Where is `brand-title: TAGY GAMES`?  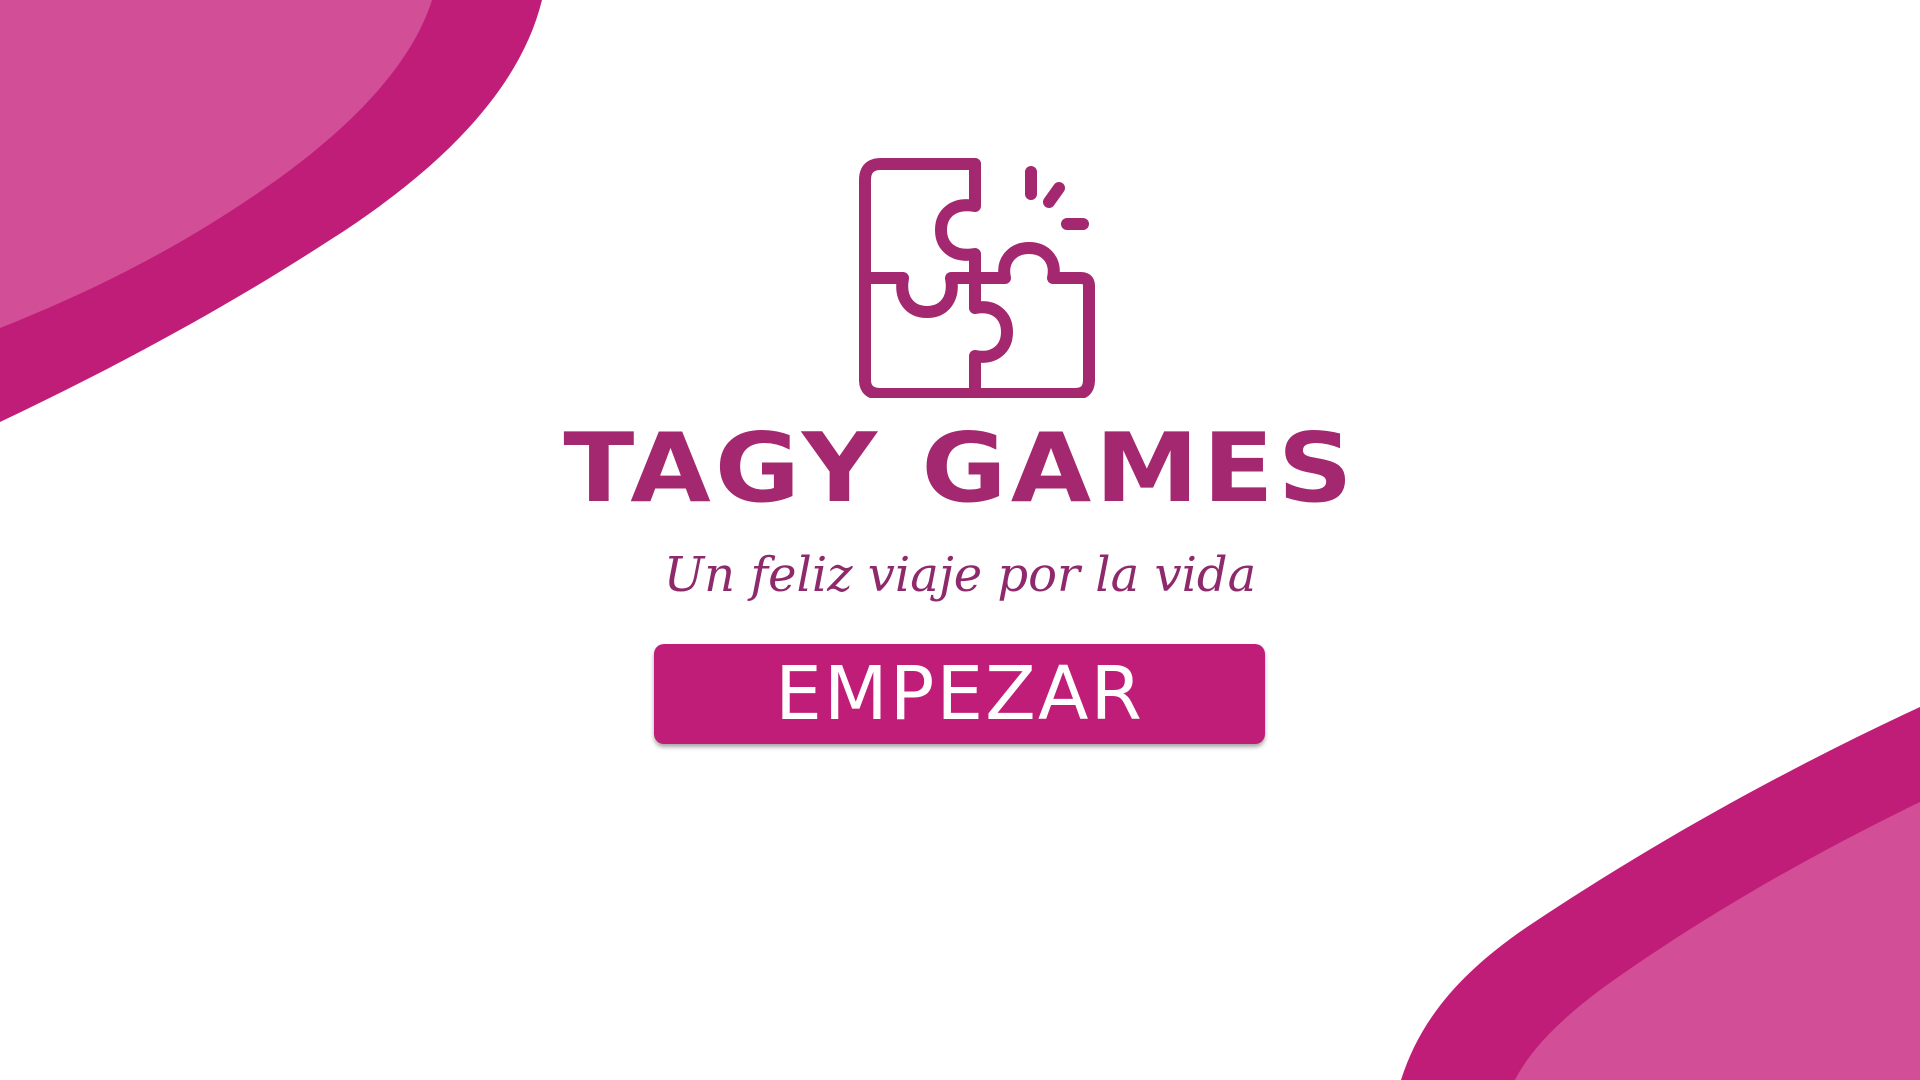 brand-title: TAGY GAMES is located at coordinates (960, 468).